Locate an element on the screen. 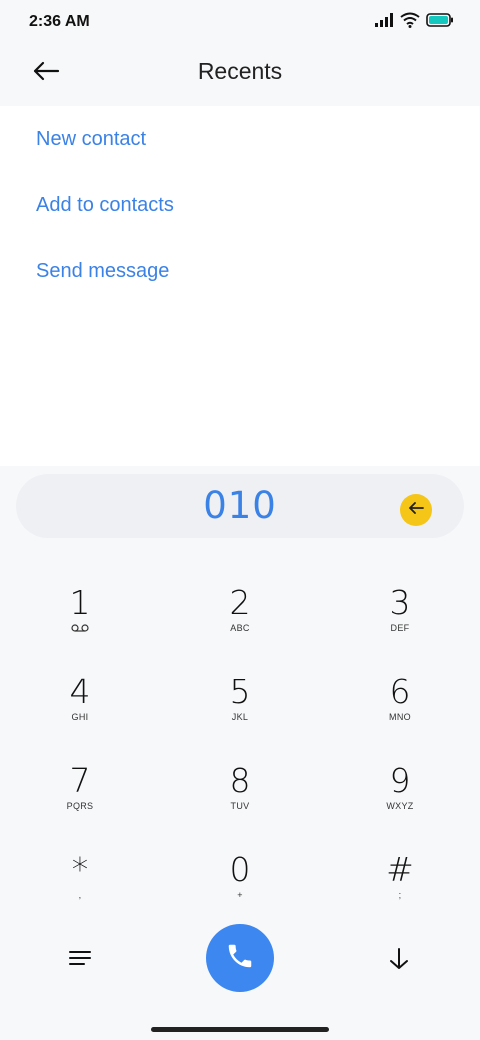 This screenshot has height=1040, width=480. signal-icon is located at coordinates (384, 22).